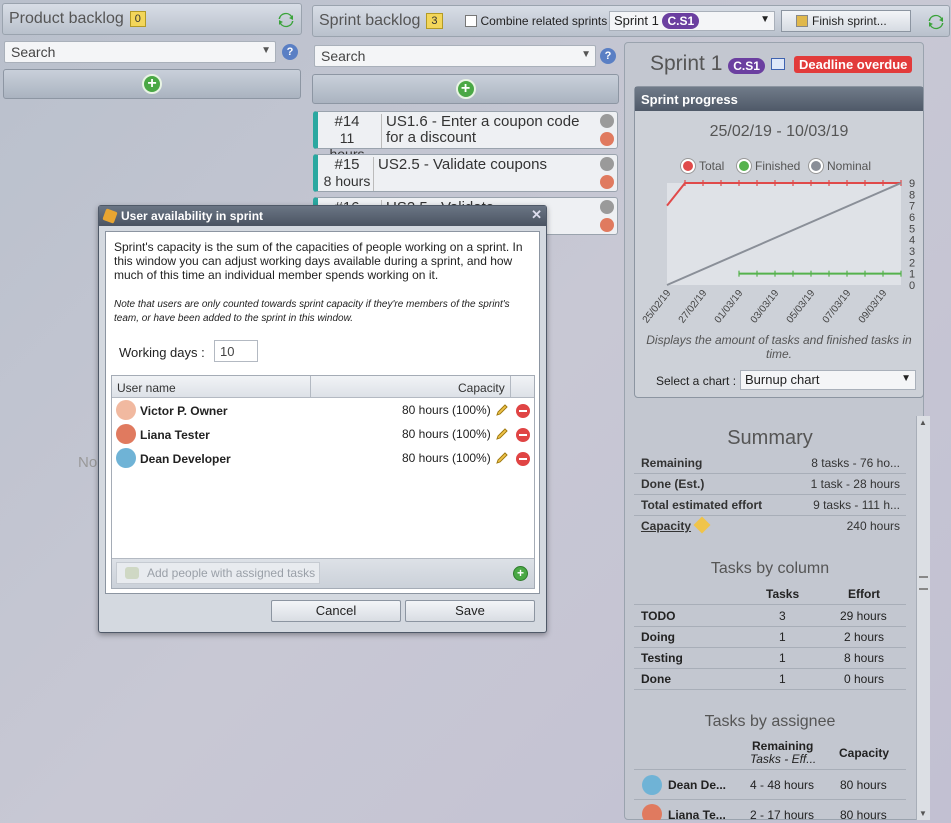 The height and width of the screenshot is (823, 951). I want to click on summary-key: Remaining, so click(672, 463).